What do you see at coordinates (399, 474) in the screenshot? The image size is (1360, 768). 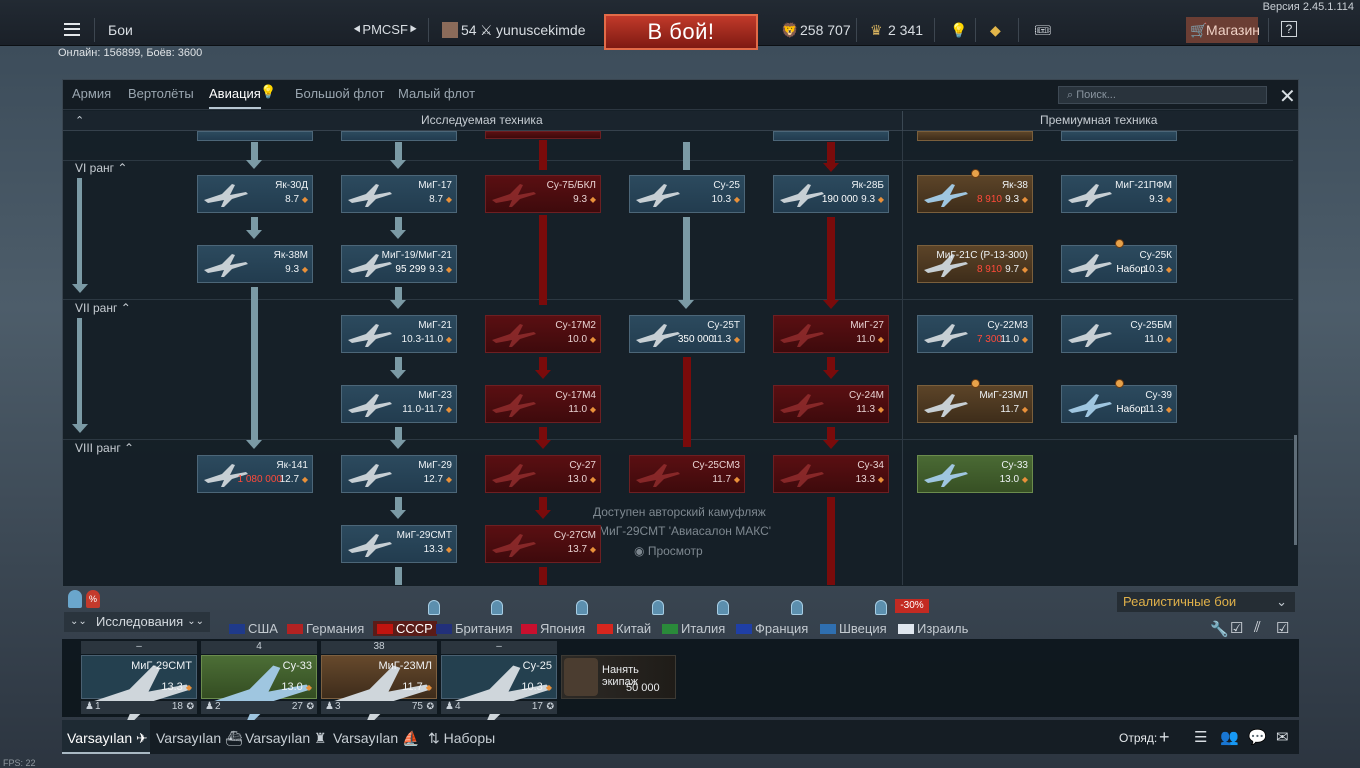 I see `vehicle-card-mig29: МиГ-29 12.7 ◆` at bounding box center [399, 474].